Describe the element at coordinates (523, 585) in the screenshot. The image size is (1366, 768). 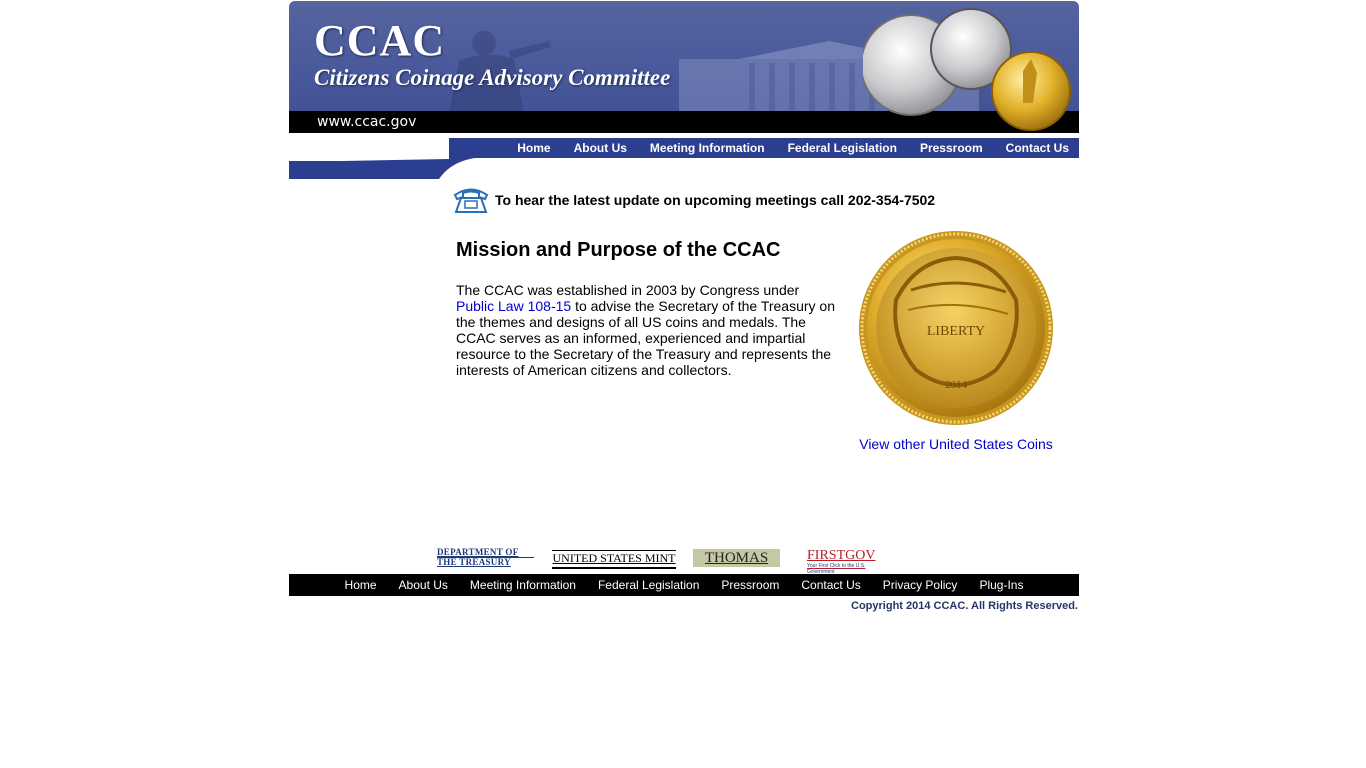
I see `footer-meeting-information: Meeting Information` at that location.